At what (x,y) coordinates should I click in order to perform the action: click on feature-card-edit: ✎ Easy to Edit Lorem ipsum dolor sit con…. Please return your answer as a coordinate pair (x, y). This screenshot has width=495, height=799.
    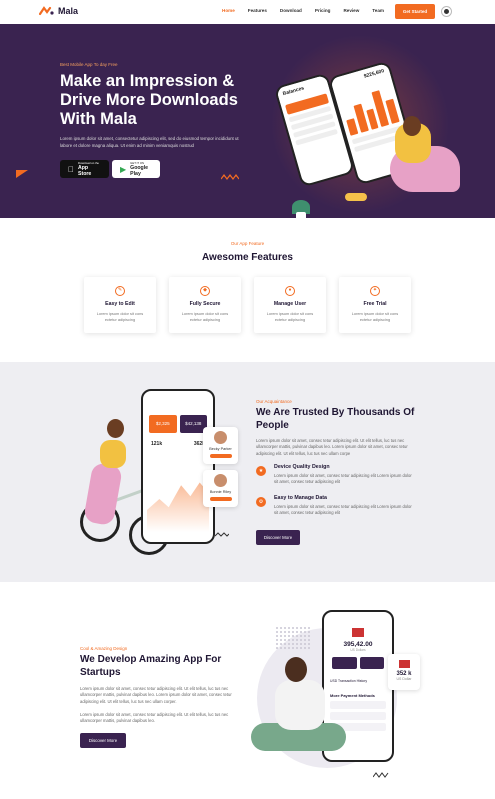
    Looking at the image, I should click on (120, 305).